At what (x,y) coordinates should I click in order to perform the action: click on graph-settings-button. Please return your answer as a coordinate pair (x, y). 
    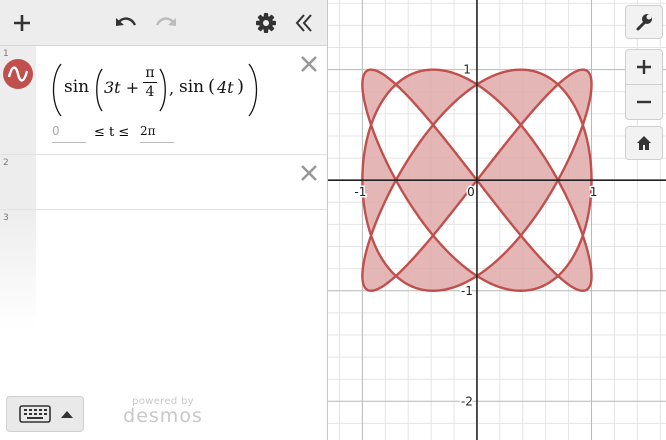
    Looking at the image, I should click on (644, 22).